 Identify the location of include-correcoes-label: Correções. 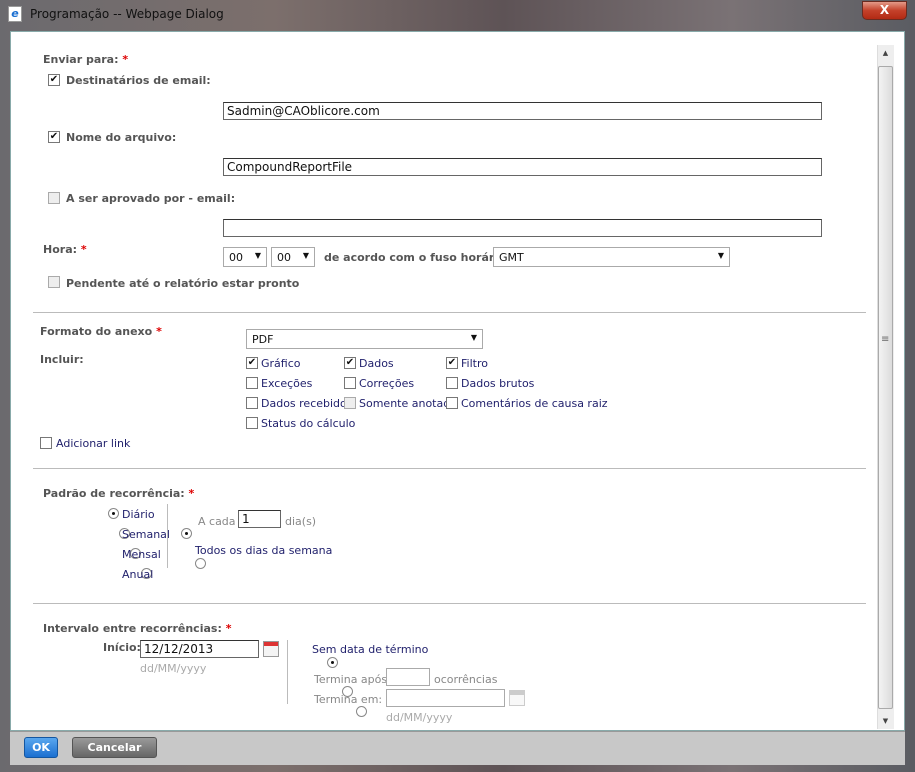
(387, 383).